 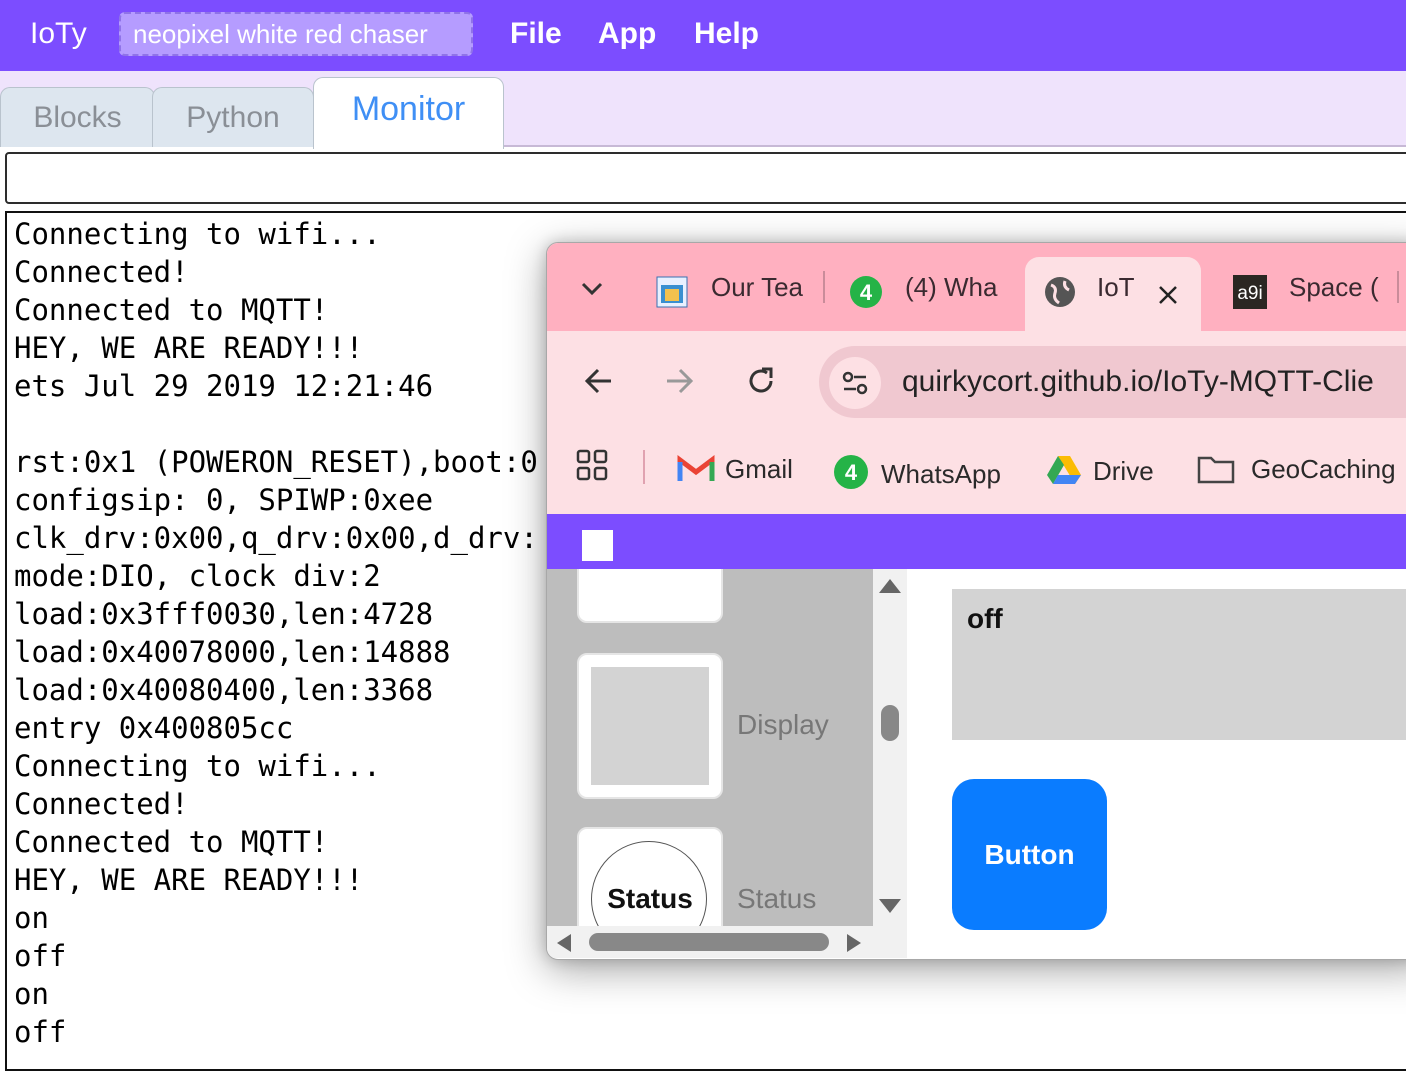 I want to click on app-brand: IoTy, so click(x=58, y=34).